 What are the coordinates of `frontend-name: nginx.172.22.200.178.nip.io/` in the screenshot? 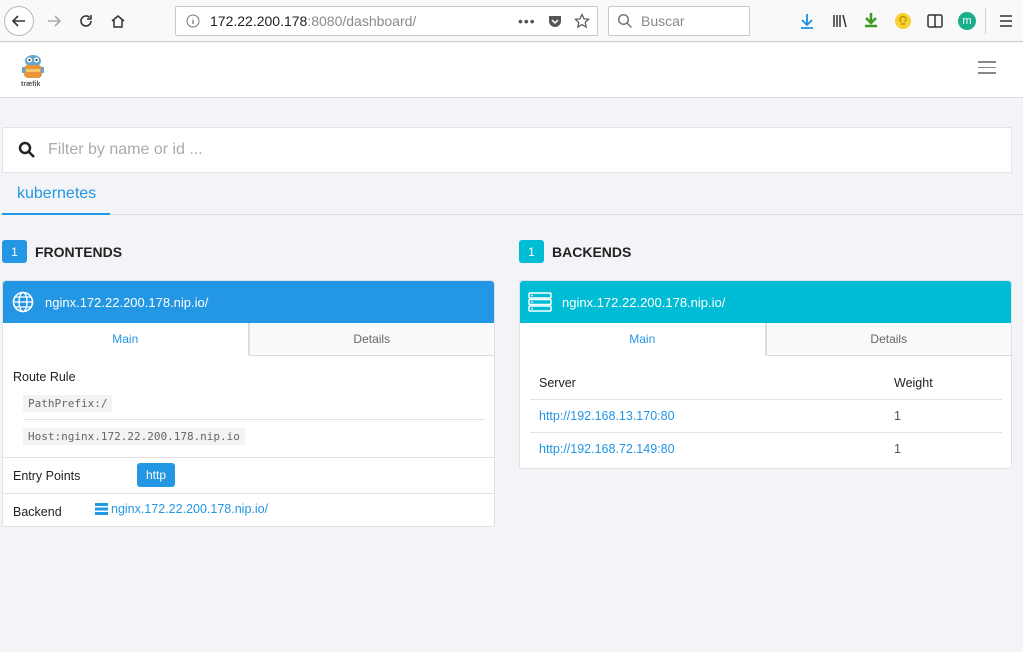 It's located at (127, 302).